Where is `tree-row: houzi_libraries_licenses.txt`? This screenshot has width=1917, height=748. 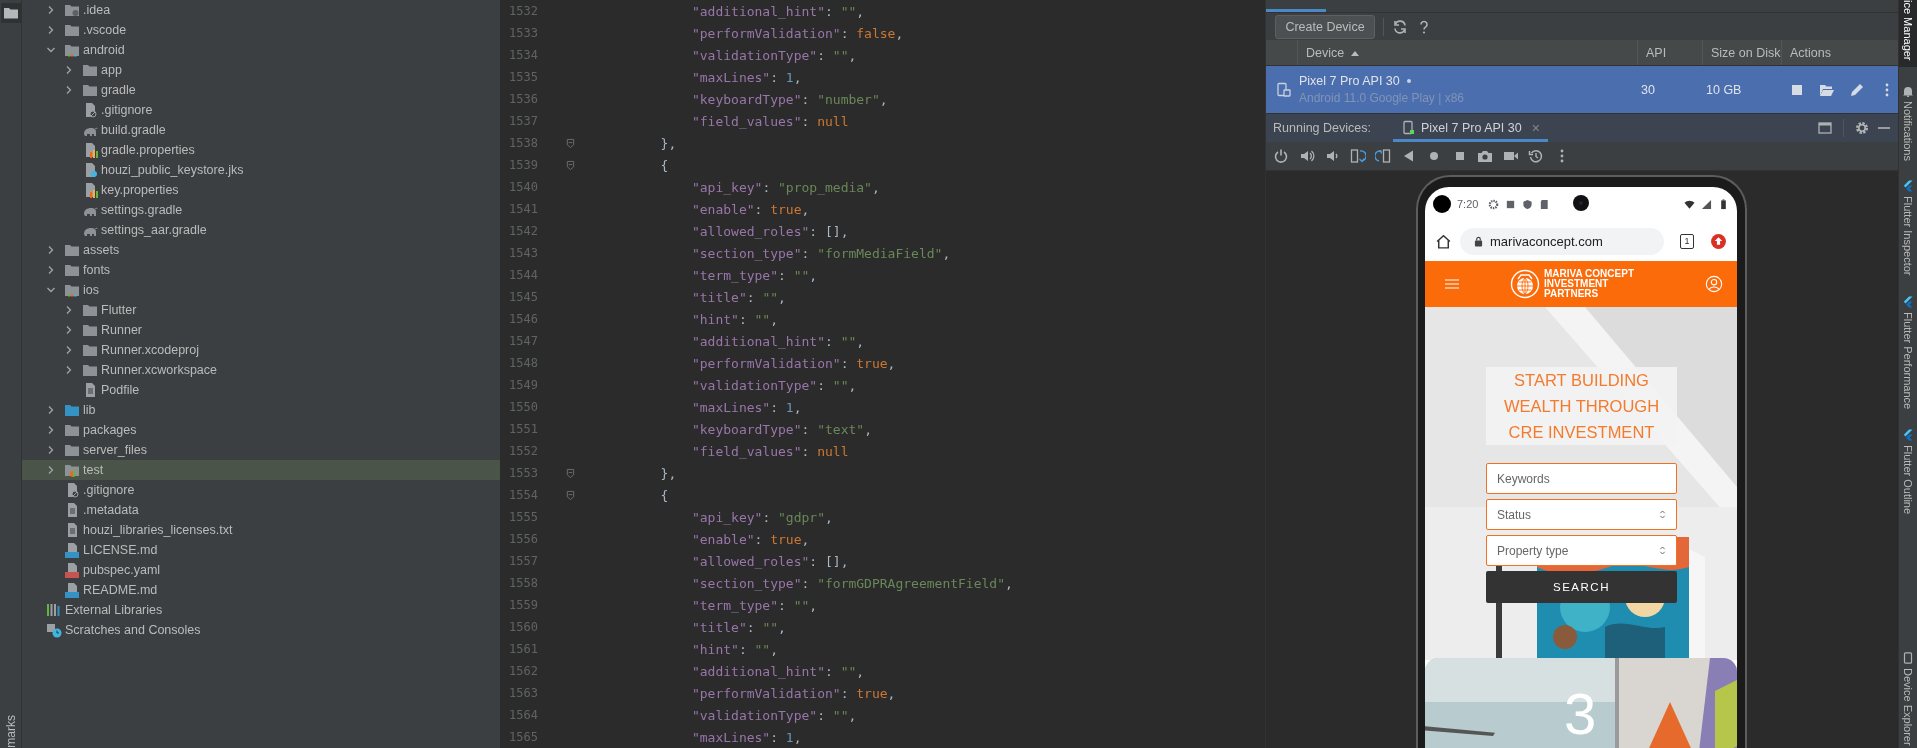 tree-row: houzi_libraries_licenses.txt is located at coordinates (261, 530).